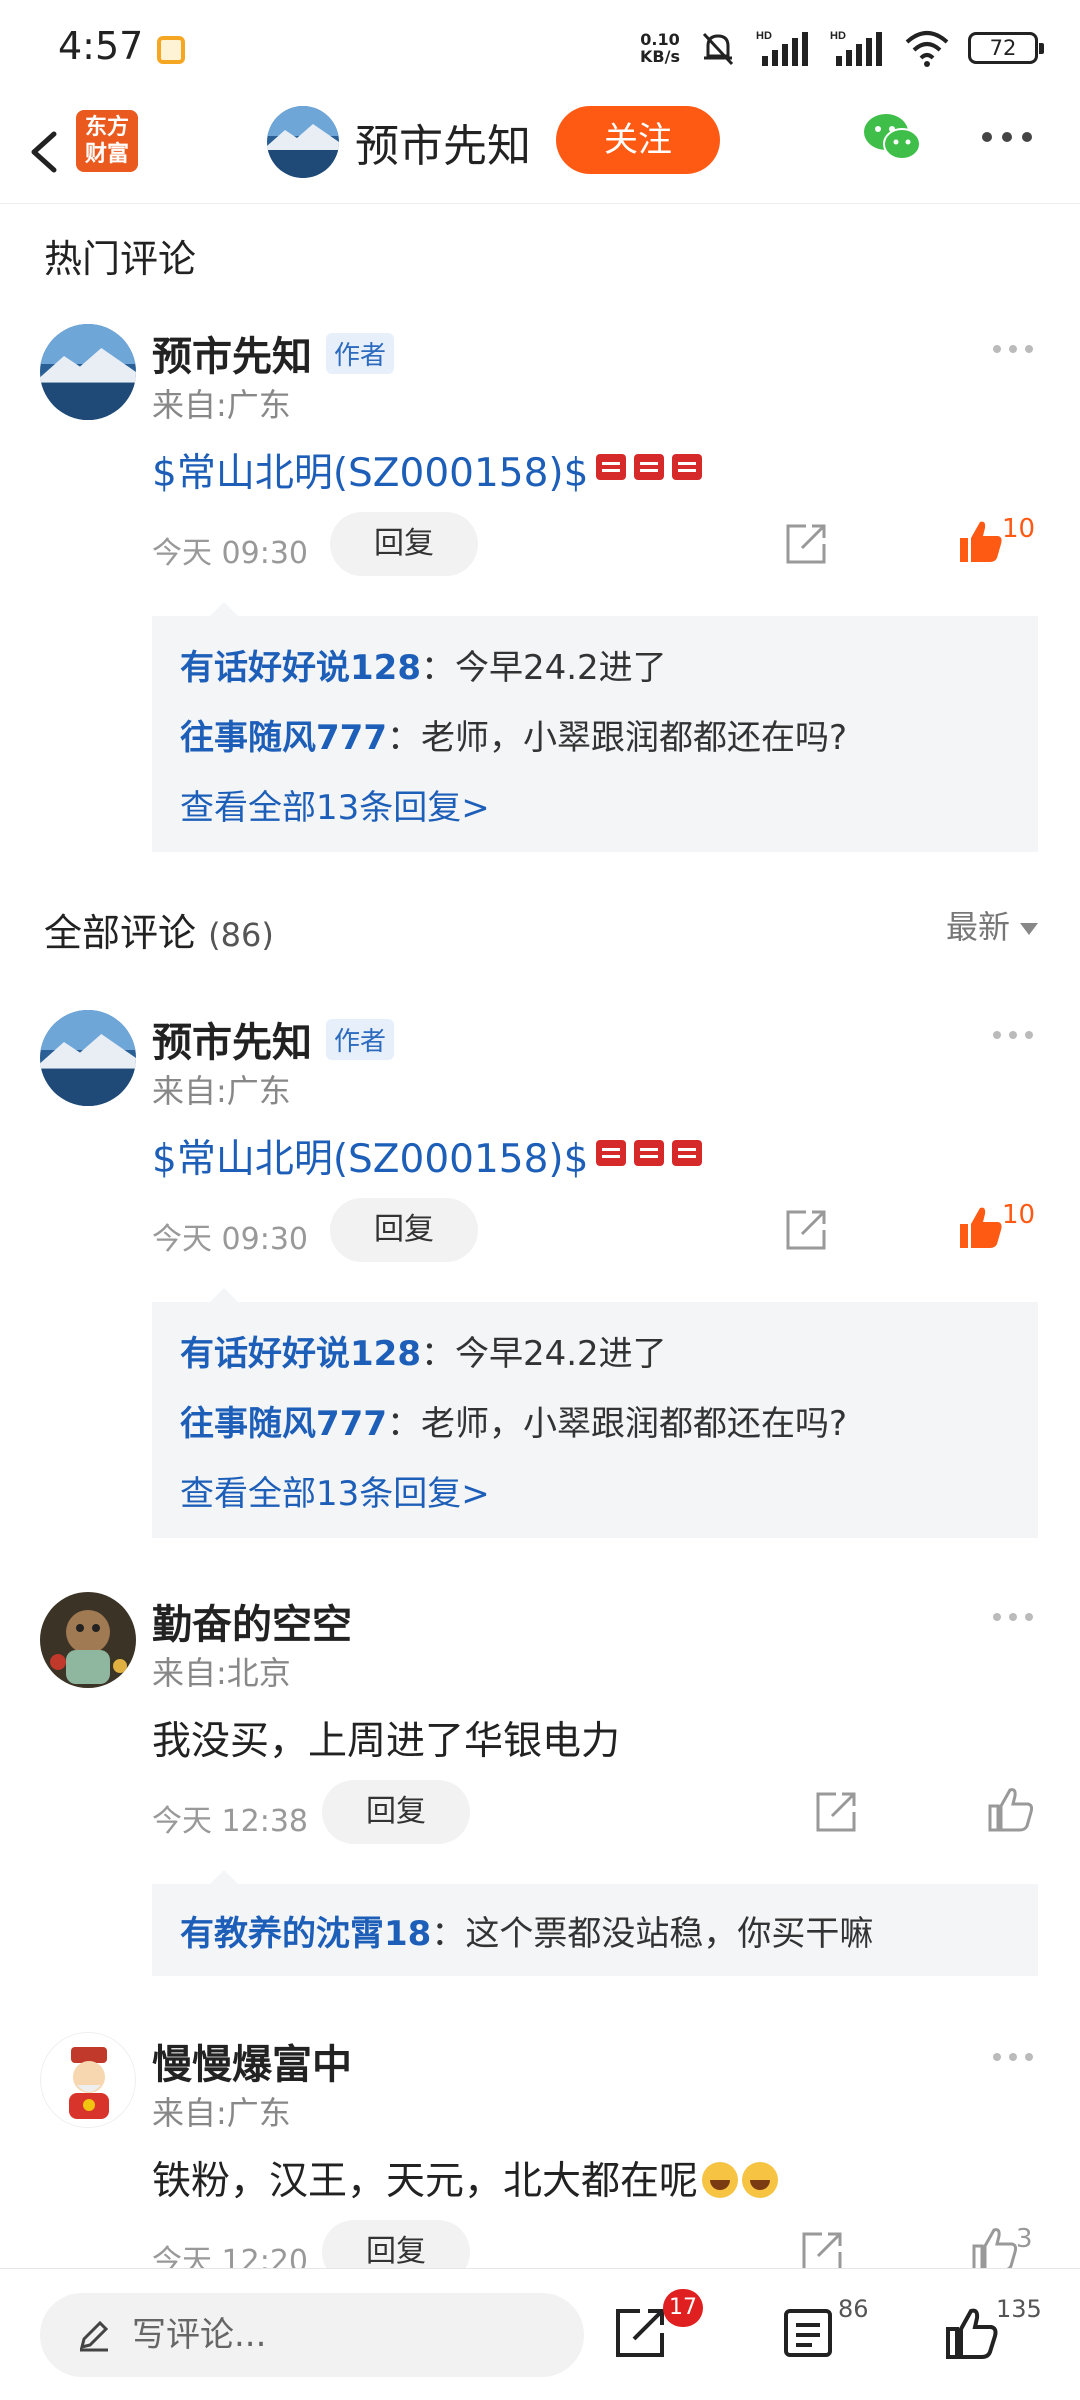  I want to click on pencil-icon, so click(94, 2336).